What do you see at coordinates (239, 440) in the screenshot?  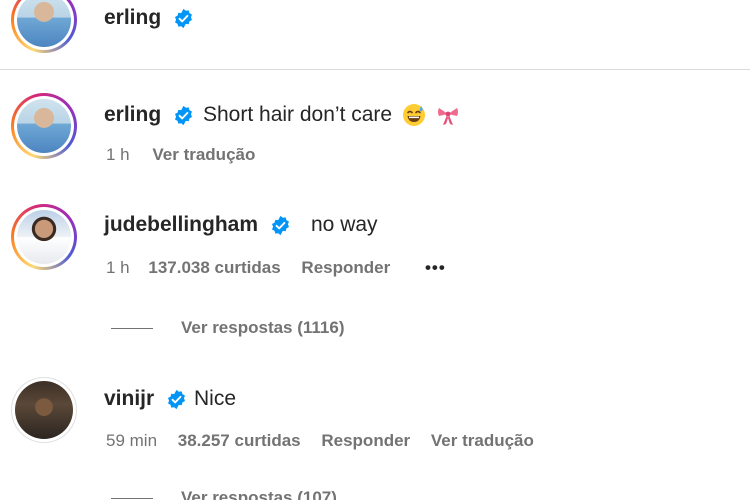 I see `likes-count: 38.257 curtidas` at bounding box center [239, 440].